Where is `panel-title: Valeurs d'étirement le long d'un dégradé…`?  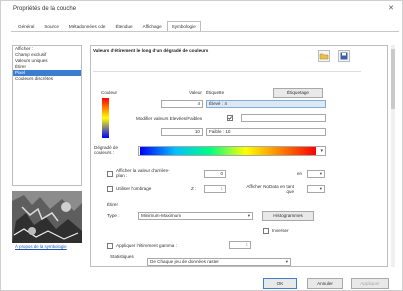 panel-title: Valeurs d'étirement le long d'un dégradé… is located at coordinates (151, 50).